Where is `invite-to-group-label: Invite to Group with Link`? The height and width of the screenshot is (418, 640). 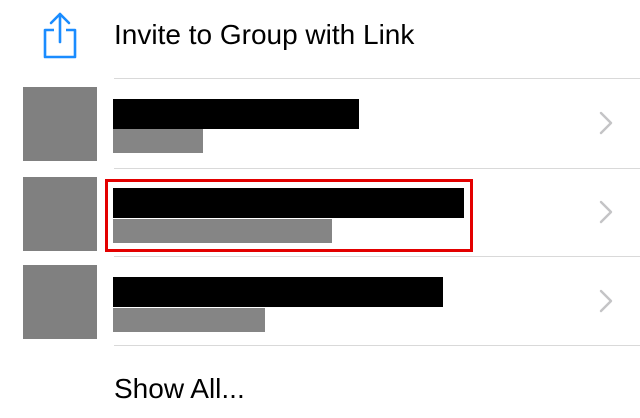 invite-to-group-label: Invite to Group with Link is located at coordinates (264, 34).